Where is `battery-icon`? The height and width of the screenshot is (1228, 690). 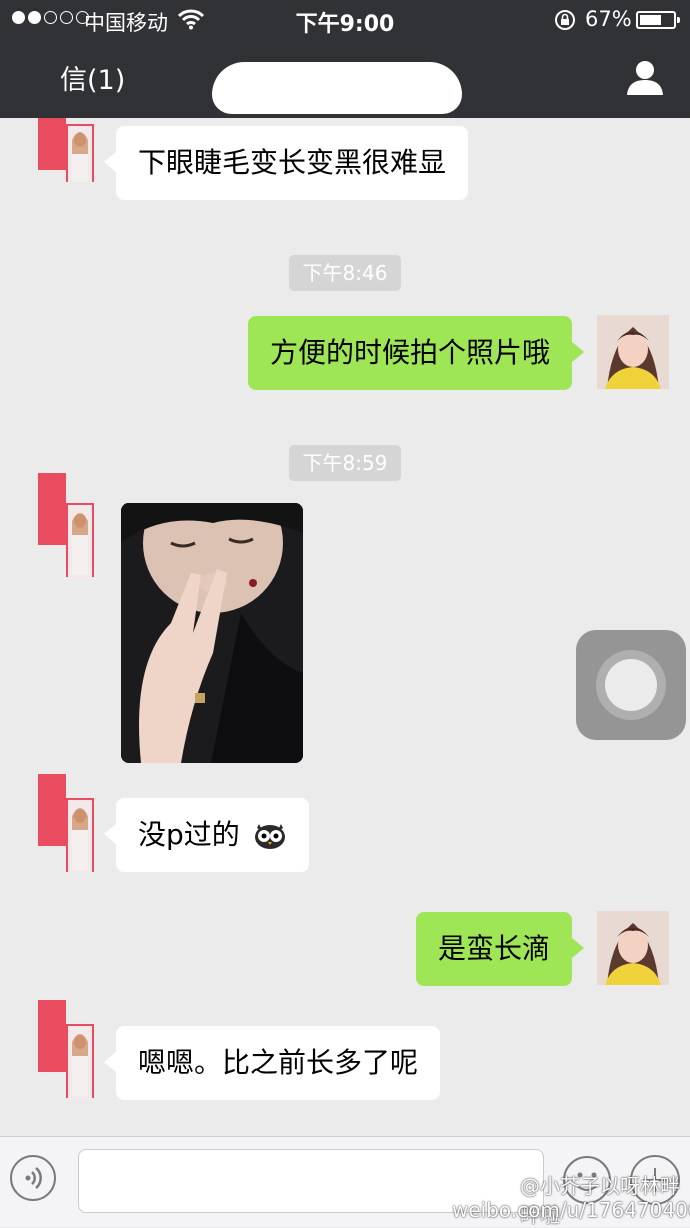 battery-icon is located at coordinates (658, 20).